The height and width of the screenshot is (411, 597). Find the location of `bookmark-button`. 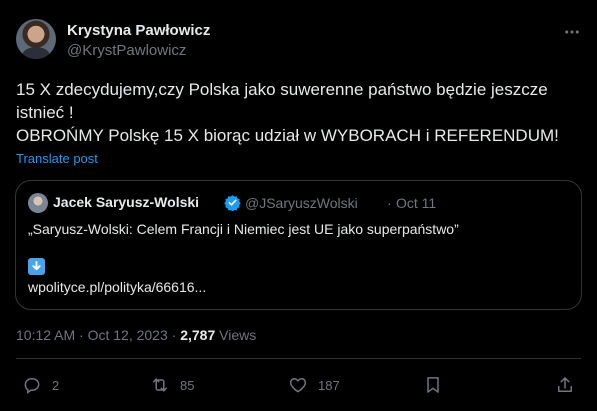

bookmark-button is located at coordinates (433, 385).